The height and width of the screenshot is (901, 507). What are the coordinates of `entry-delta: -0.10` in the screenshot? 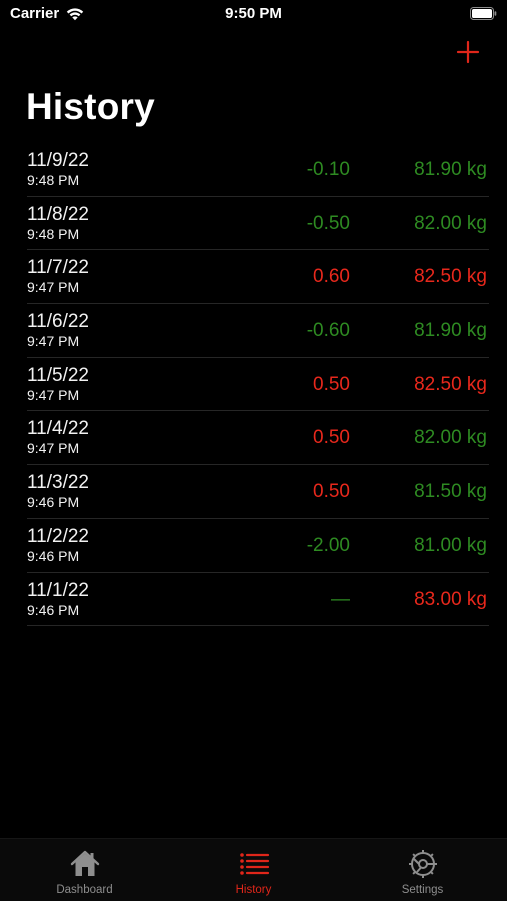 It's located at (328, 169).